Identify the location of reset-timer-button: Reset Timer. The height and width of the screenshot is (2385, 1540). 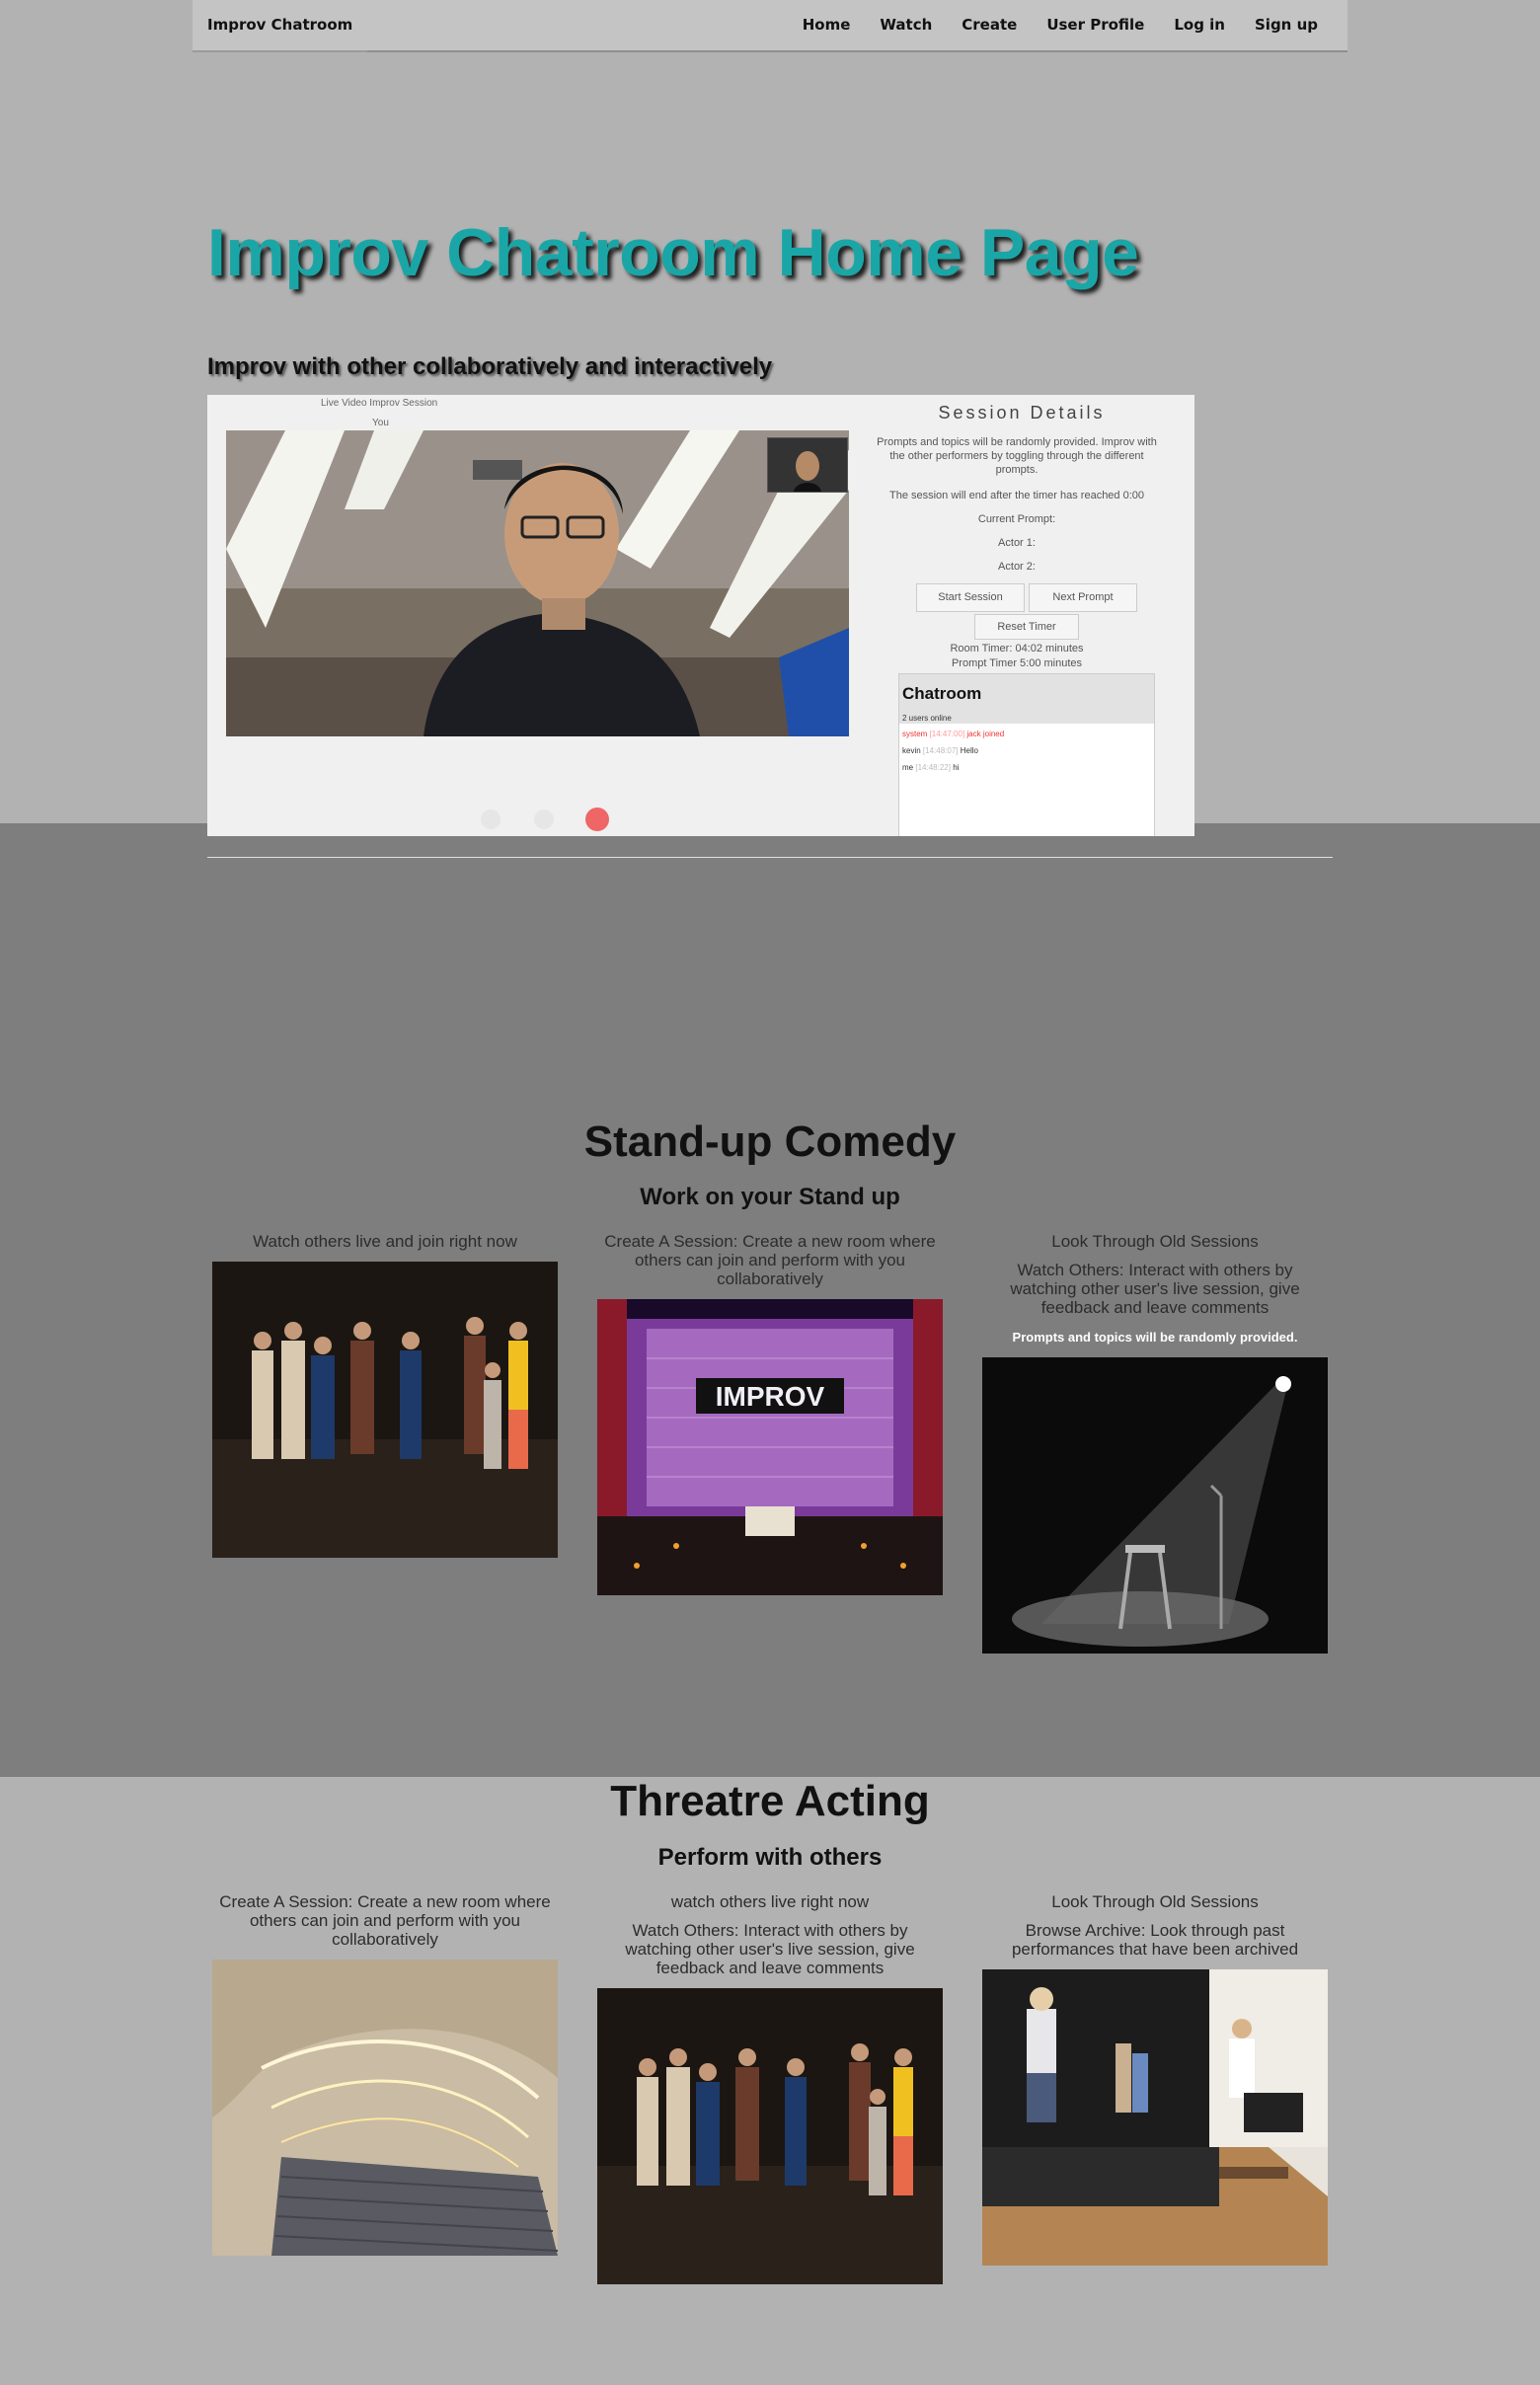
(1026, 627).